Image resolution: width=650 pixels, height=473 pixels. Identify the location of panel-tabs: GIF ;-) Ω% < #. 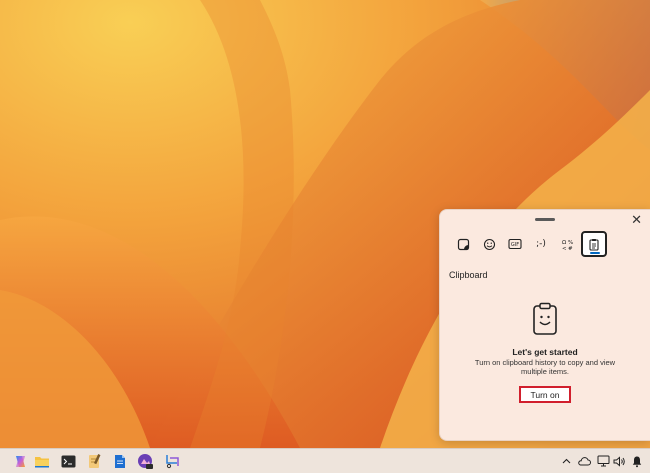
(529, 244).